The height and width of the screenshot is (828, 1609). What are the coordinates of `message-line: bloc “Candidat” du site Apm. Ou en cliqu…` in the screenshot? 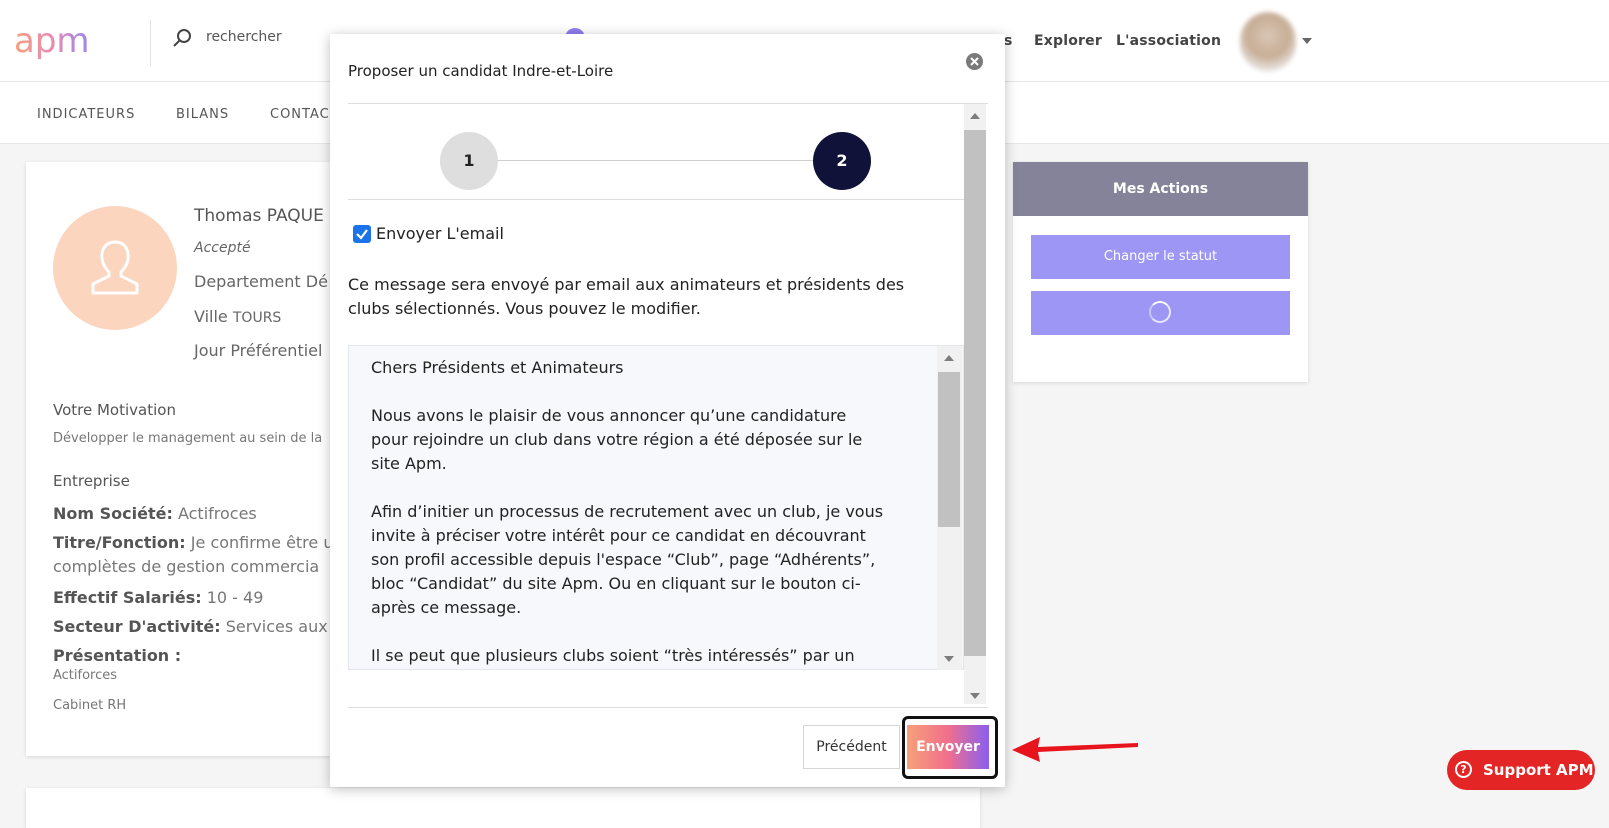 It's located at (616, 583).